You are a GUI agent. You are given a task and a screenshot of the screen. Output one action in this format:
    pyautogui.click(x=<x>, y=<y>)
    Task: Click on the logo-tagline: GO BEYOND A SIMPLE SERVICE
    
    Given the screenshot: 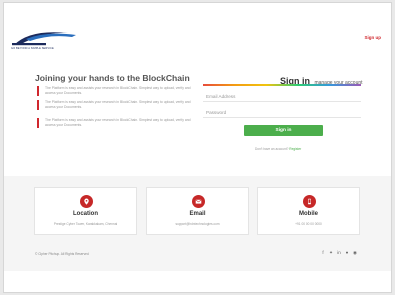 What is the action you would take?
    pyautogui.click(x=32, y=48)
    